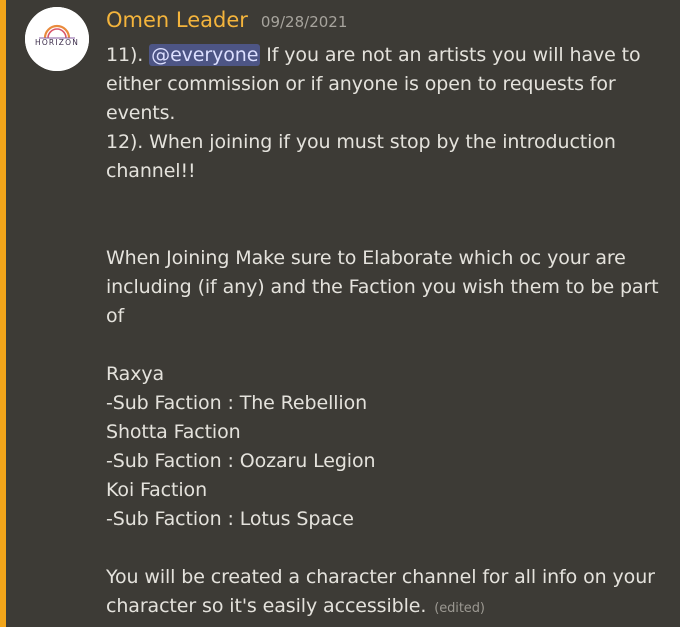  I want to click on message-timestamp: 09/28/2021, so click(304, 22).